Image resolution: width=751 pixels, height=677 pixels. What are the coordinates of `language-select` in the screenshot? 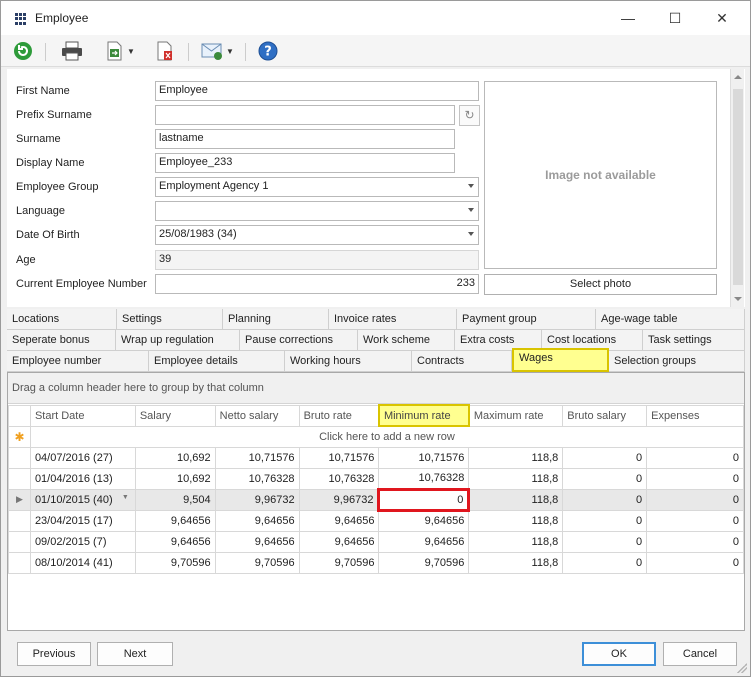 It's located at (317, 211).